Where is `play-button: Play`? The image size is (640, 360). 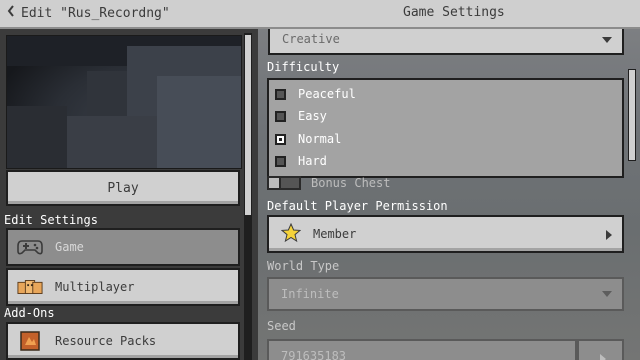
play-button: Play is located at coordinates (123, 188).